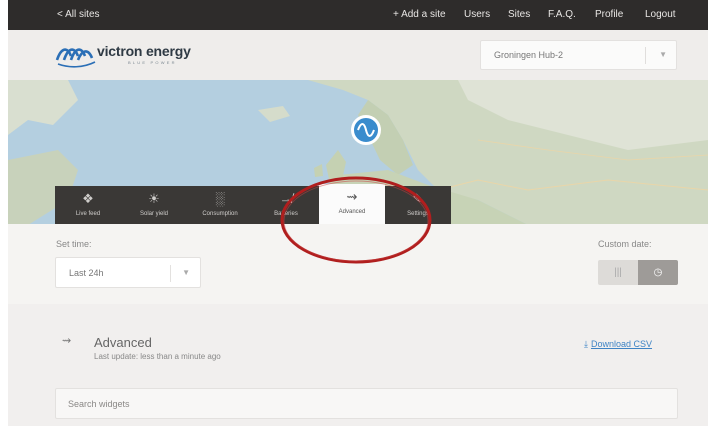 The width and height of the screenshot is (710, 426). What do you see at coordinates (153, 214) in the screenshot?
I see `tab-label: Solar yield` at bounding box center [153, 214].